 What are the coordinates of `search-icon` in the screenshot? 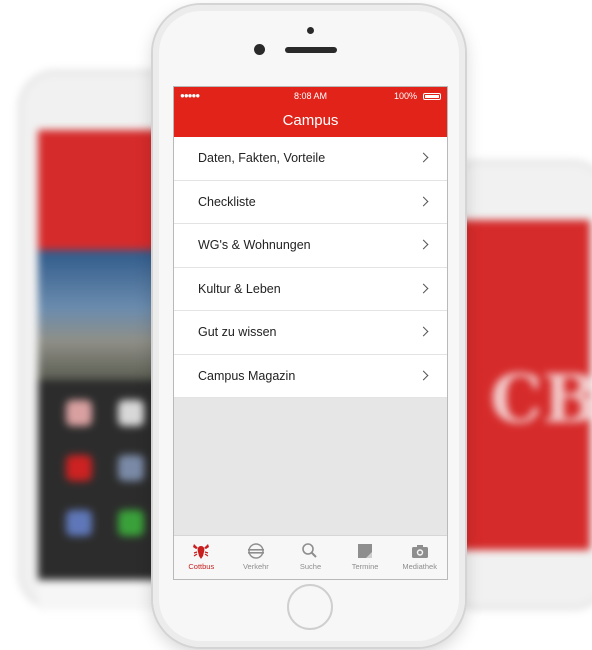 It's located at (310, 550).